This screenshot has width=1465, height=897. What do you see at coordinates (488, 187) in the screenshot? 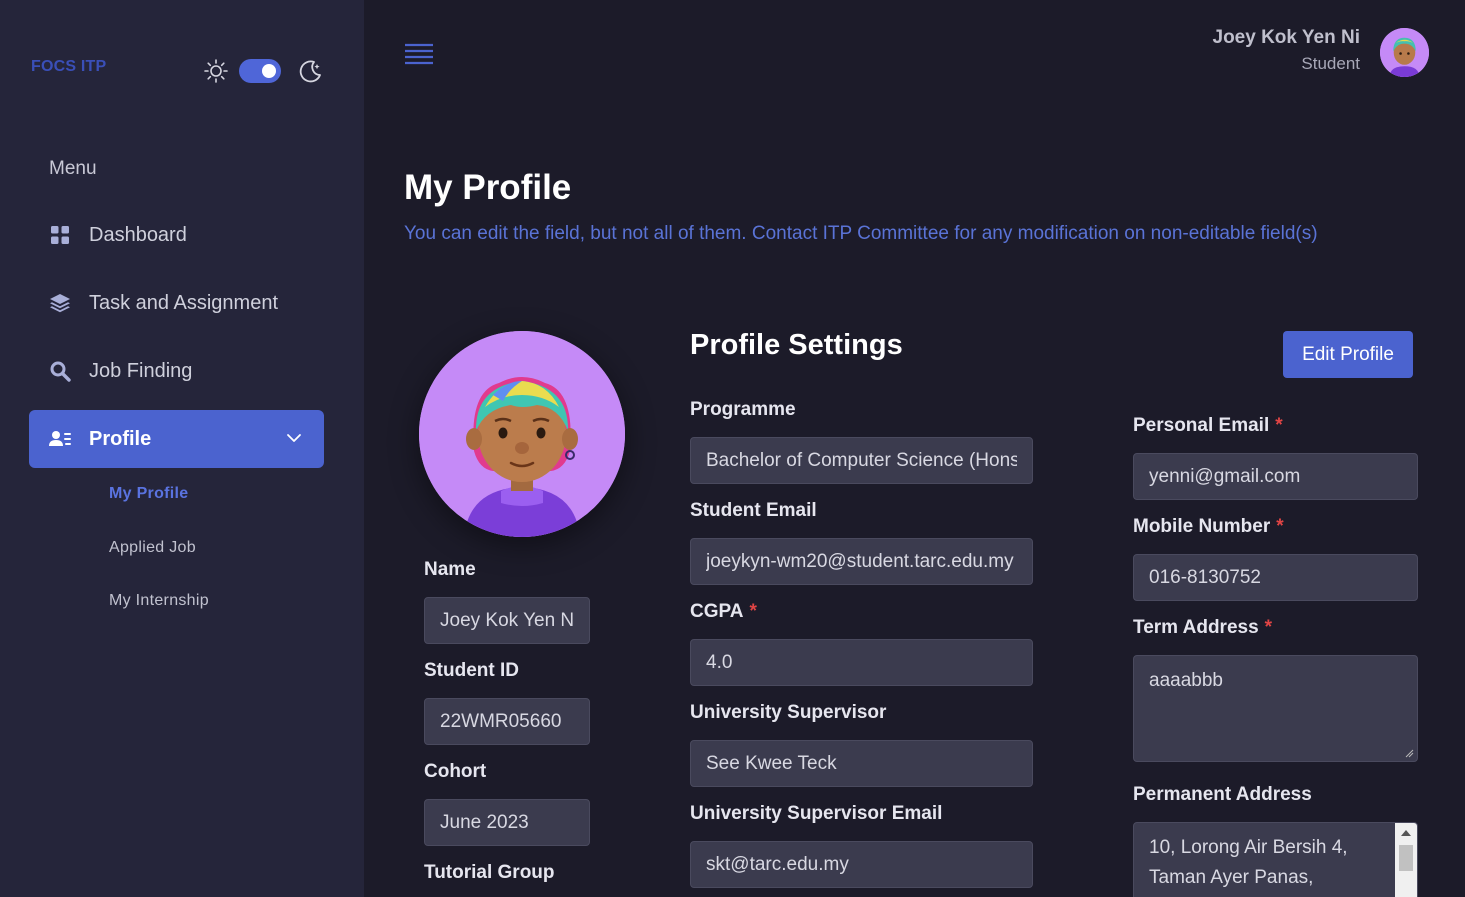
I see `page-title: My Profile` at bounding box center [488, 187].